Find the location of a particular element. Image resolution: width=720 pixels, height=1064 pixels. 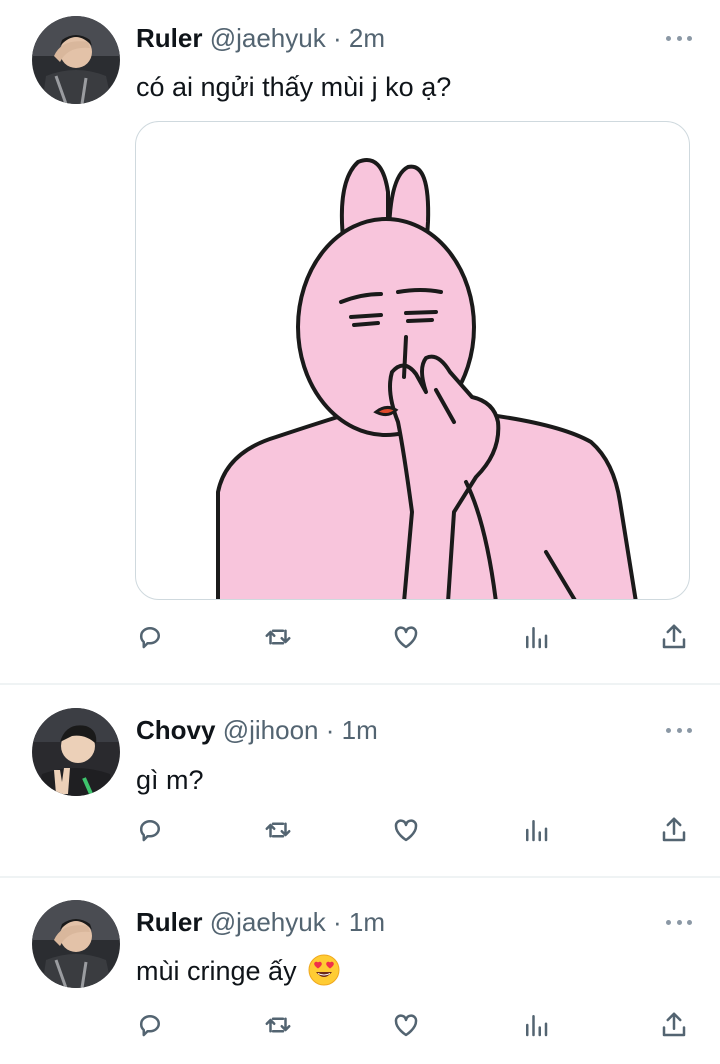

tweet-header: Chovy @jihoon · 1m is located at coordinates (257, 730).